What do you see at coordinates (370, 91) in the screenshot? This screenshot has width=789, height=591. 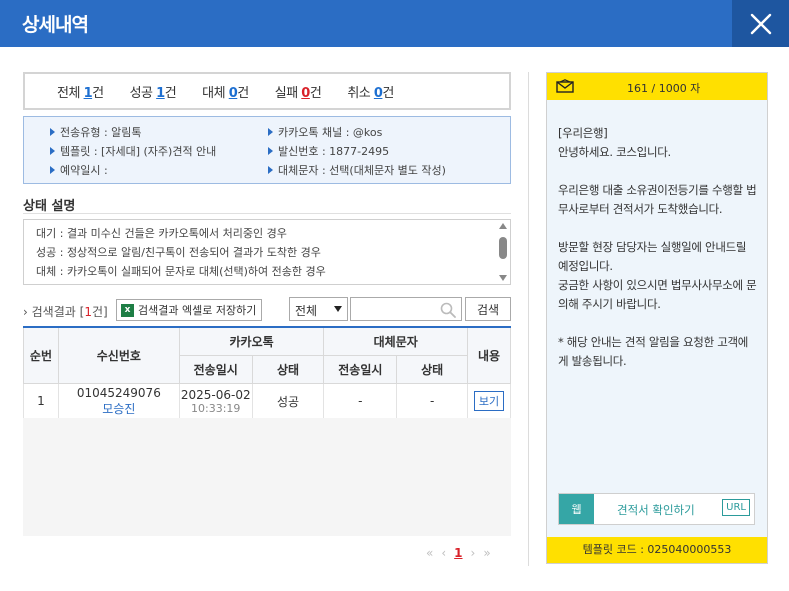 I see `count-cancel: 취소 0건` at bounding box center [370, 91].